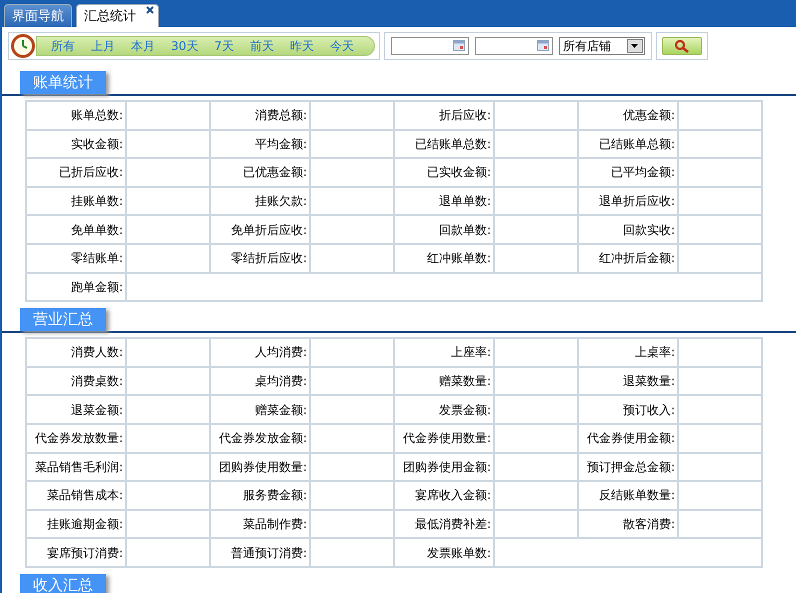  Describe the element at coordinates (444, 115) in the screenshot. I see `field-label: 折后应收:` at that location.